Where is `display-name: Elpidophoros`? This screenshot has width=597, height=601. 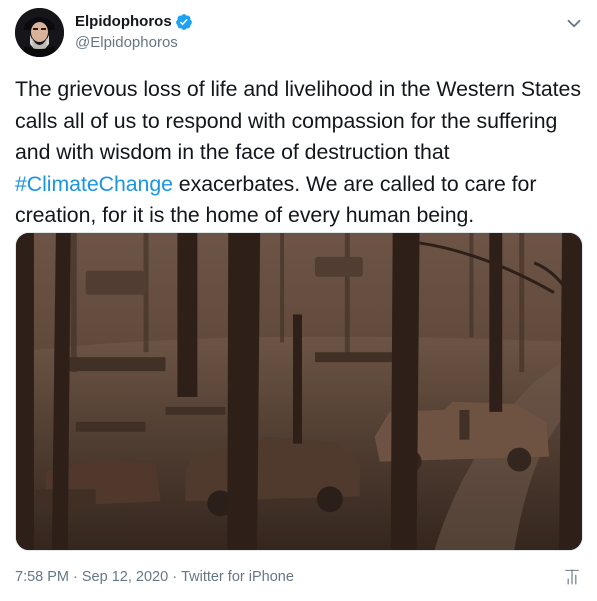
display-name: Elpidophoros is located at coordinates (123, 22).